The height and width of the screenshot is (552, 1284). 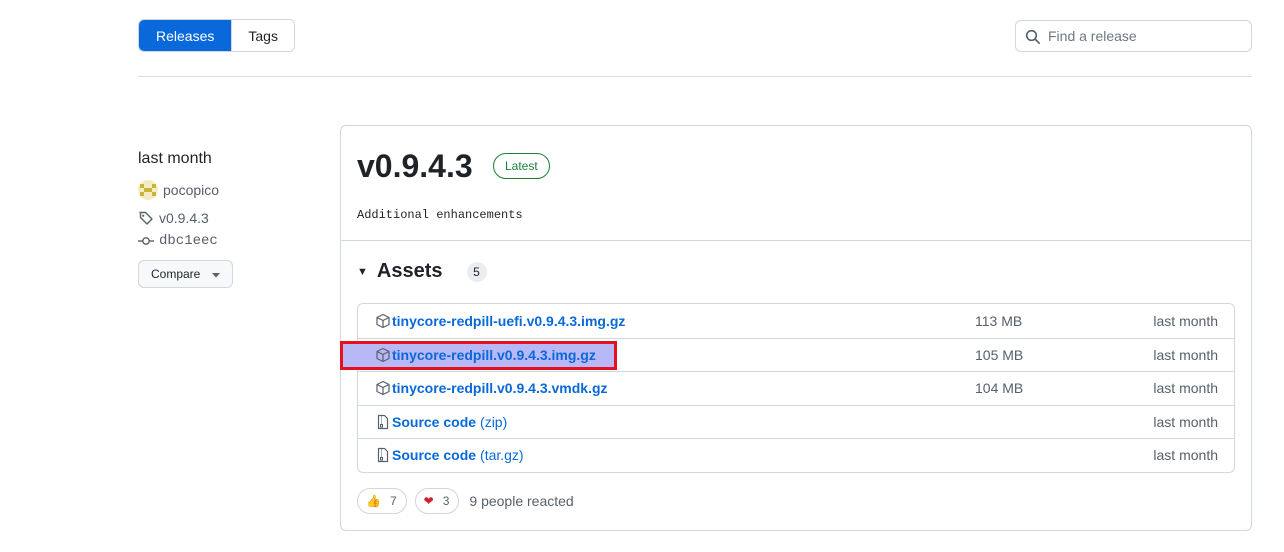 I want to click on asset-link: tinycore-redpill.v0.9.4.3.vmdk.gz, so click(x=500, y=388).